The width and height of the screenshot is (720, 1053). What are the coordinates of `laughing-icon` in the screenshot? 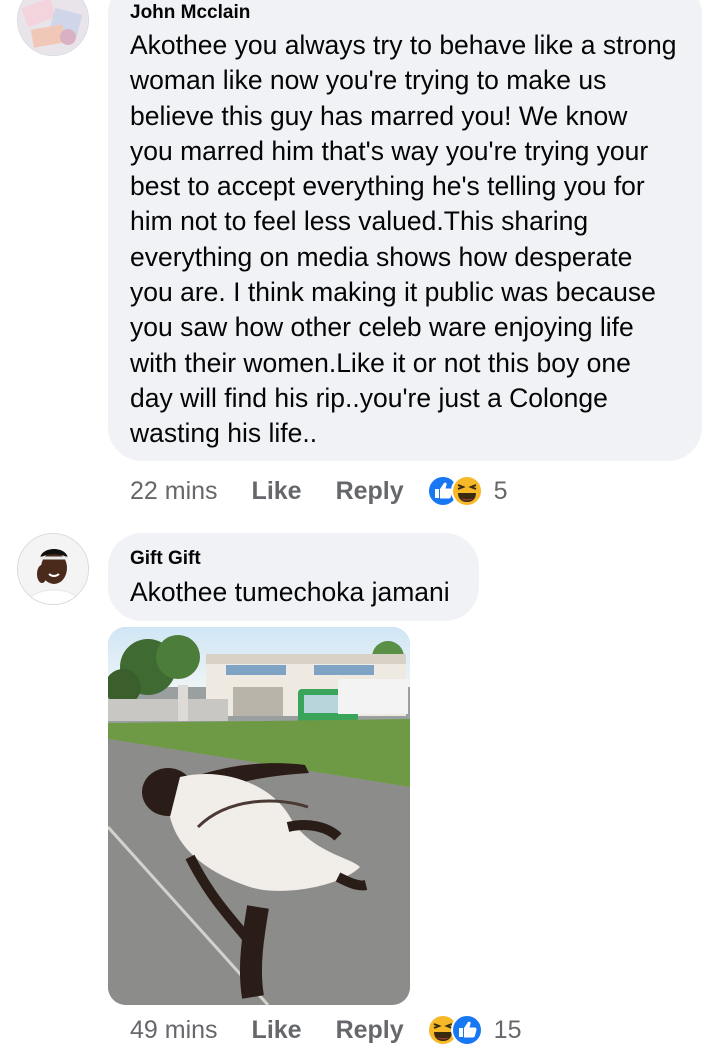 It's located at (466, 491).